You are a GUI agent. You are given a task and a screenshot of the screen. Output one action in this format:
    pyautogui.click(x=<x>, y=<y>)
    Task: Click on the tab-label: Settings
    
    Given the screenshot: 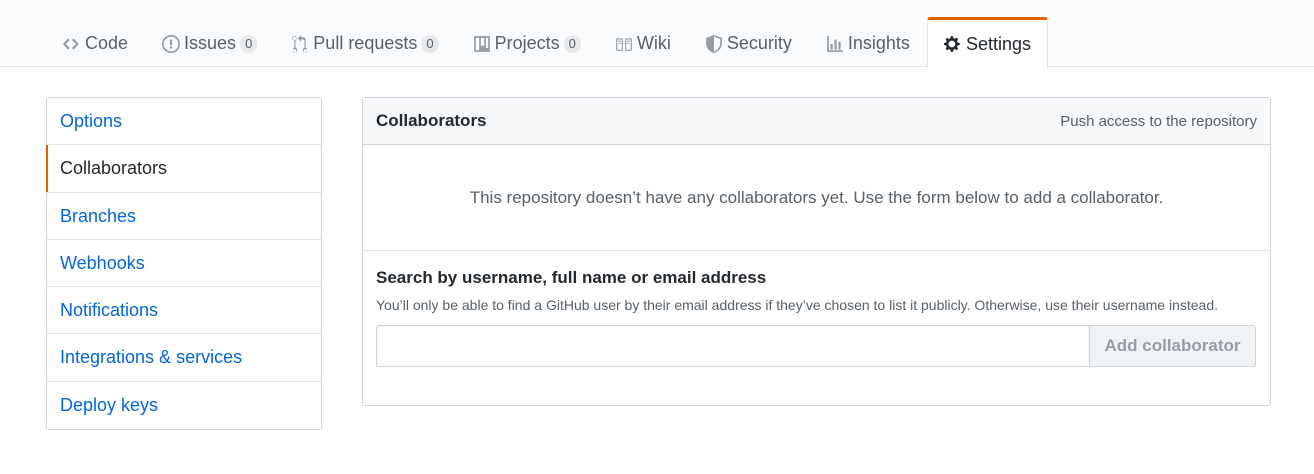 What is the action you would take?
    pyautogui.click(x=998, y=43)
    